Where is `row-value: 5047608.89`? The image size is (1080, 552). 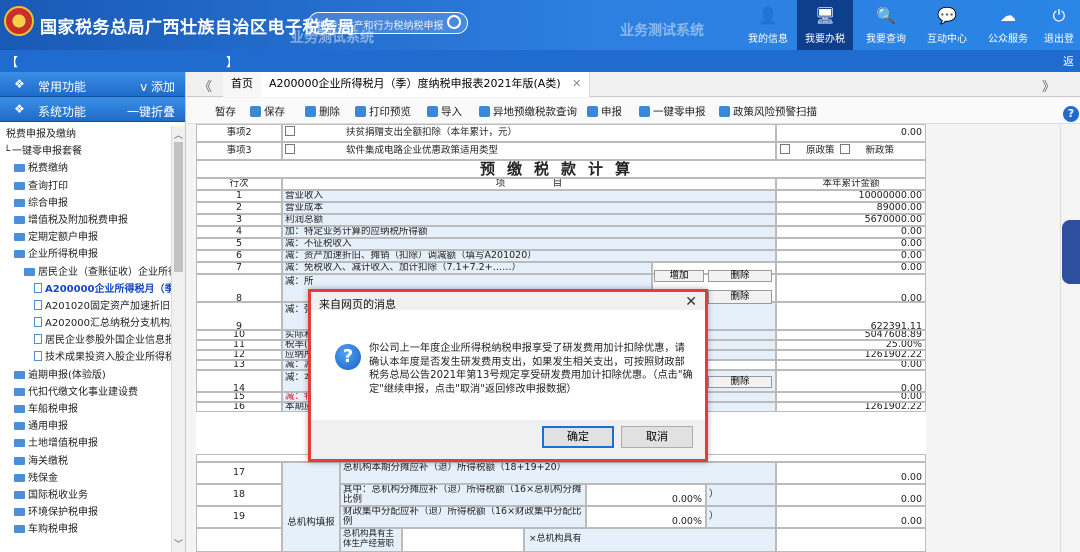
row-value: 5047608.89 is located at coordinates (851, 335).